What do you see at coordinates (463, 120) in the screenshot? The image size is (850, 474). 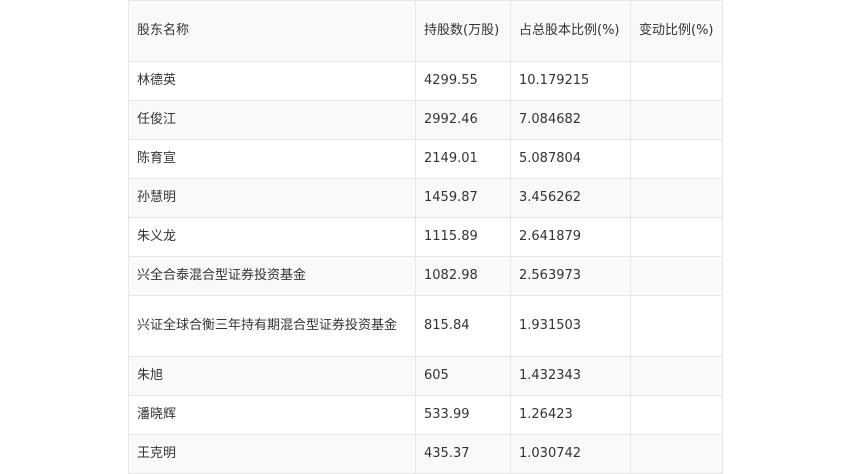 I see `cell-shares-held: 2992.46` at bounding box center [463, 120].